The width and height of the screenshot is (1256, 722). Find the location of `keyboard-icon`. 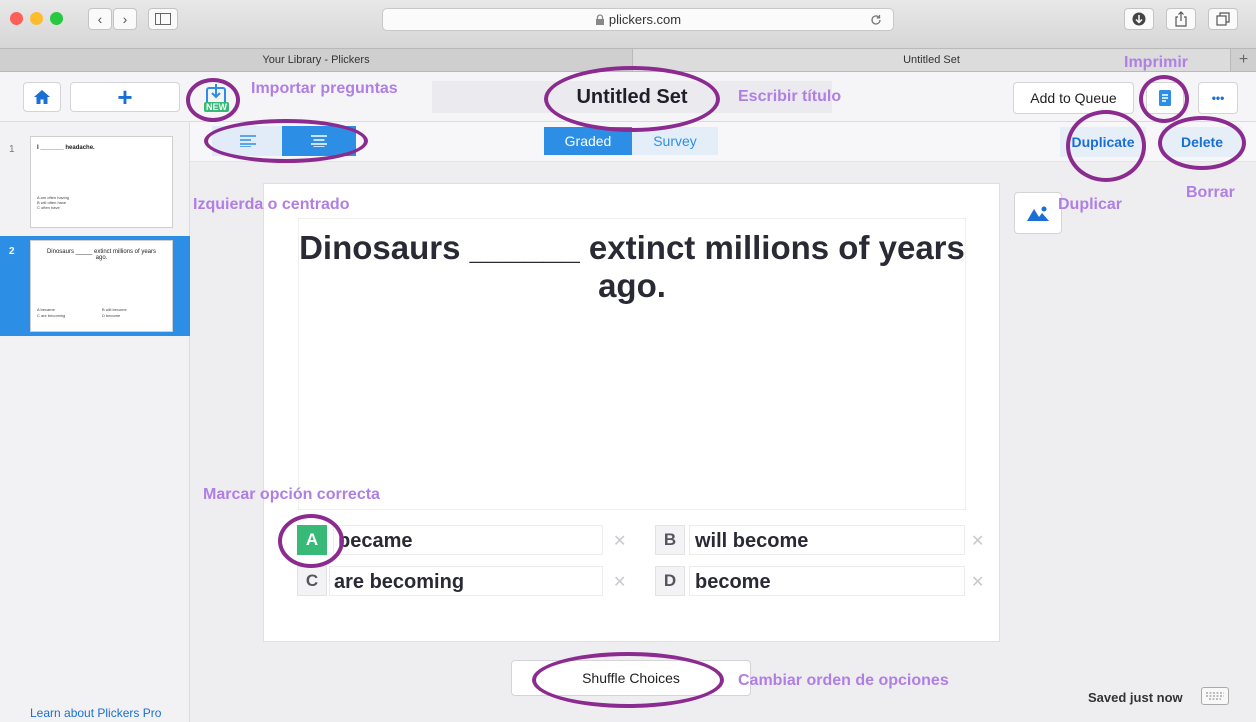

keyboard-icon is located at coordinates (1215, 696).